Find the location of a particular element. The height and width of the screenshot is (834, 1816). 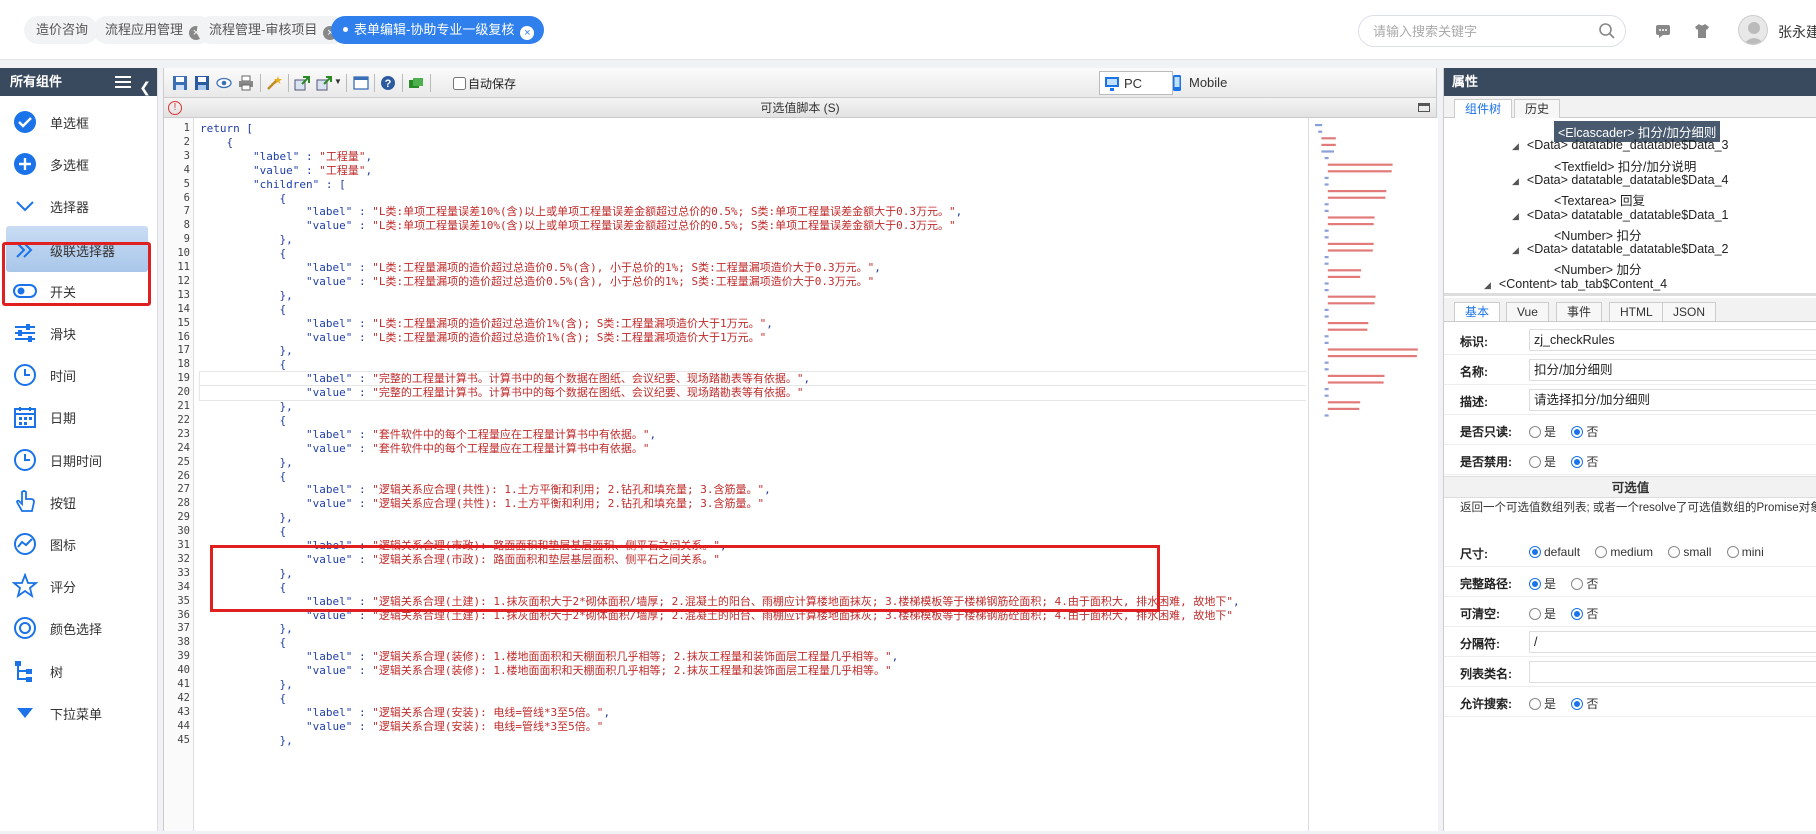

collapse-icon: ❮ is located at coordinates (145, 87).